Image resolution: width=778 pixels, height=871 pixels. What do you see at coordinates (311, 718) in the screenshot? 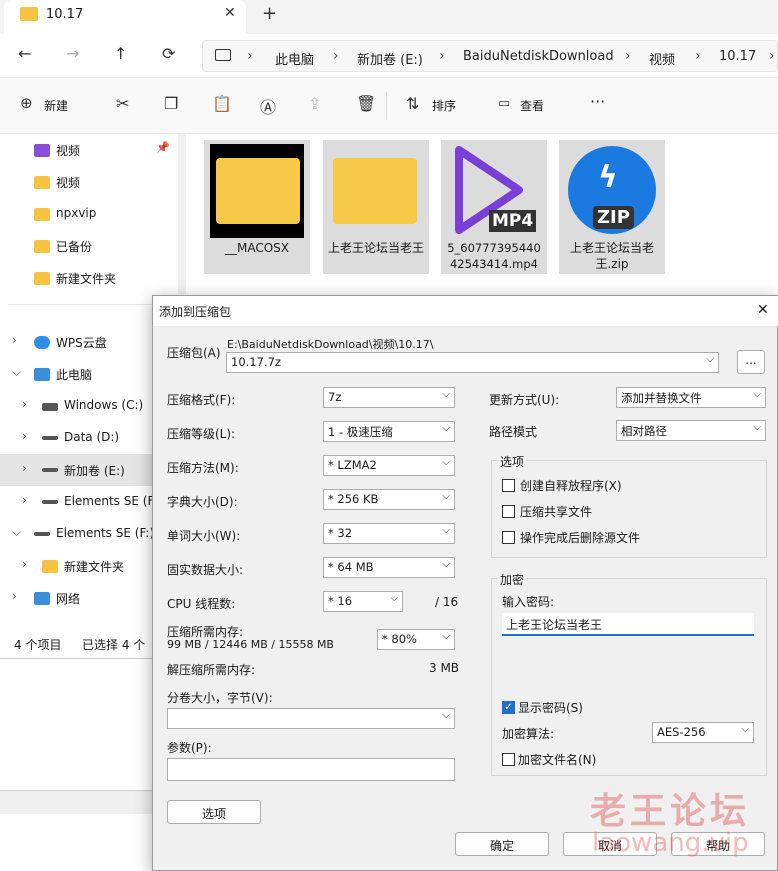
I see `split-select: ⌵` at bounding box center [311, 718].